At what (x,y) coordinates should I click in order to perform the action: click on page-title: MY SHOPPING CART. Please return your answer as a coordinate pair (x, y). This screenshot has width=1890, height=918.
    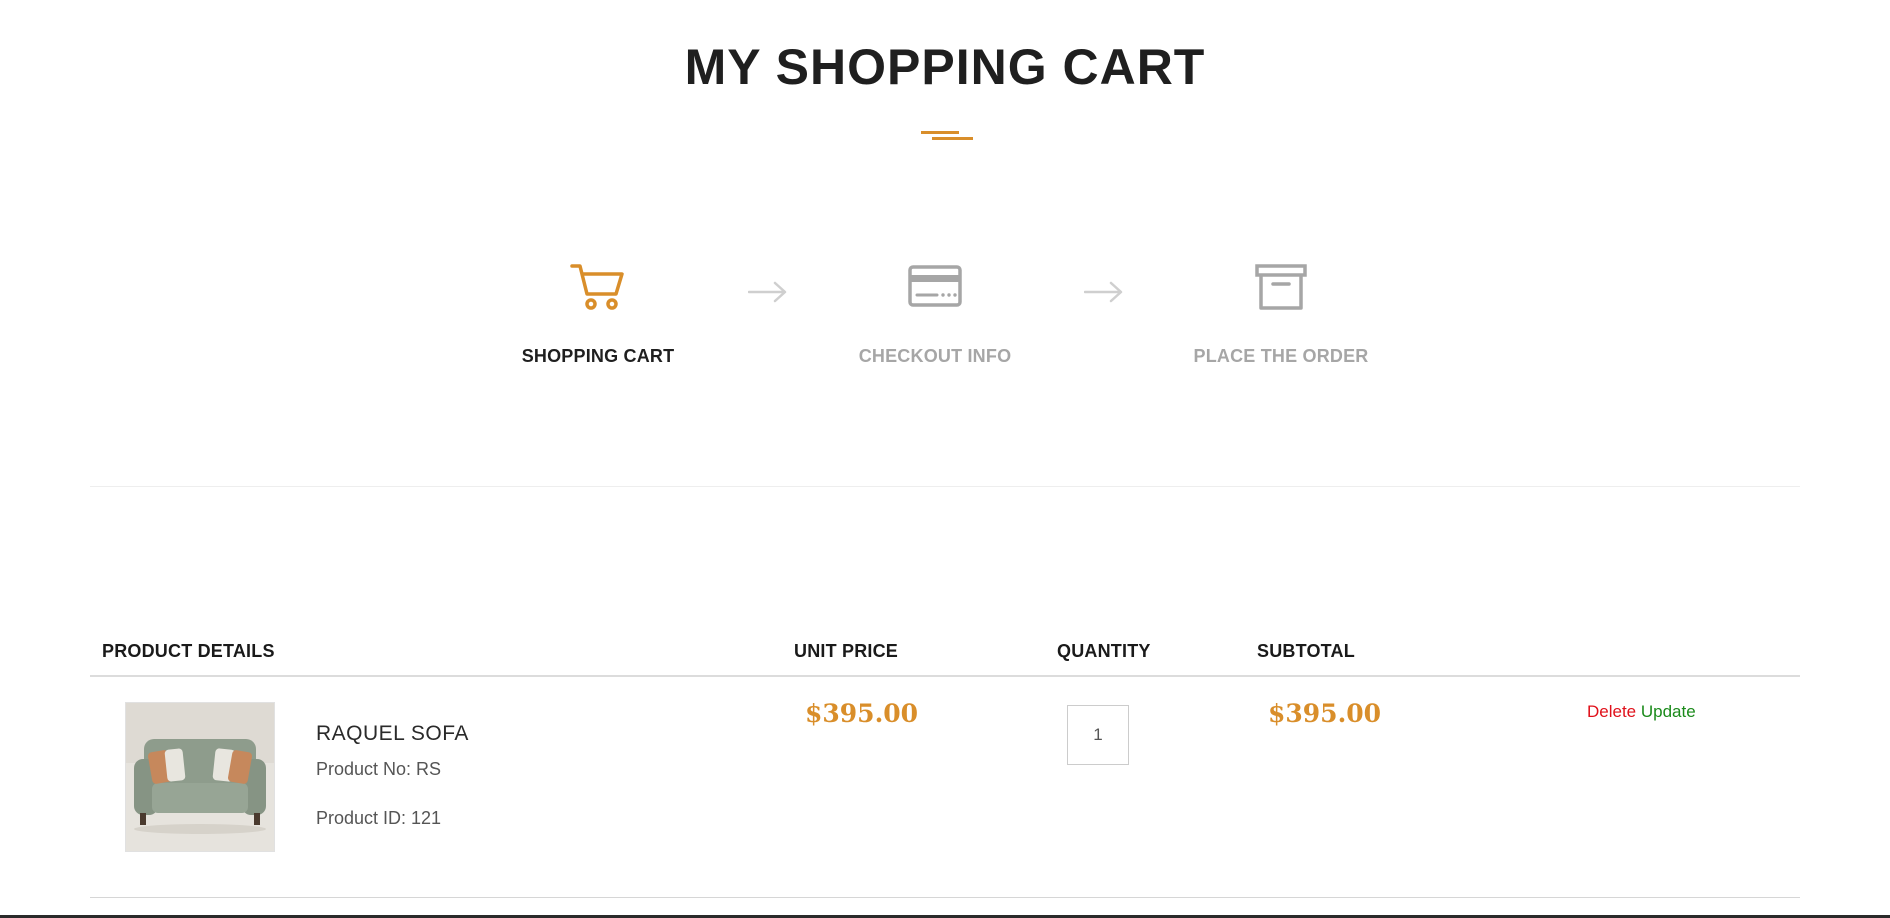
    Looking at the image, I should click on (945, 67).